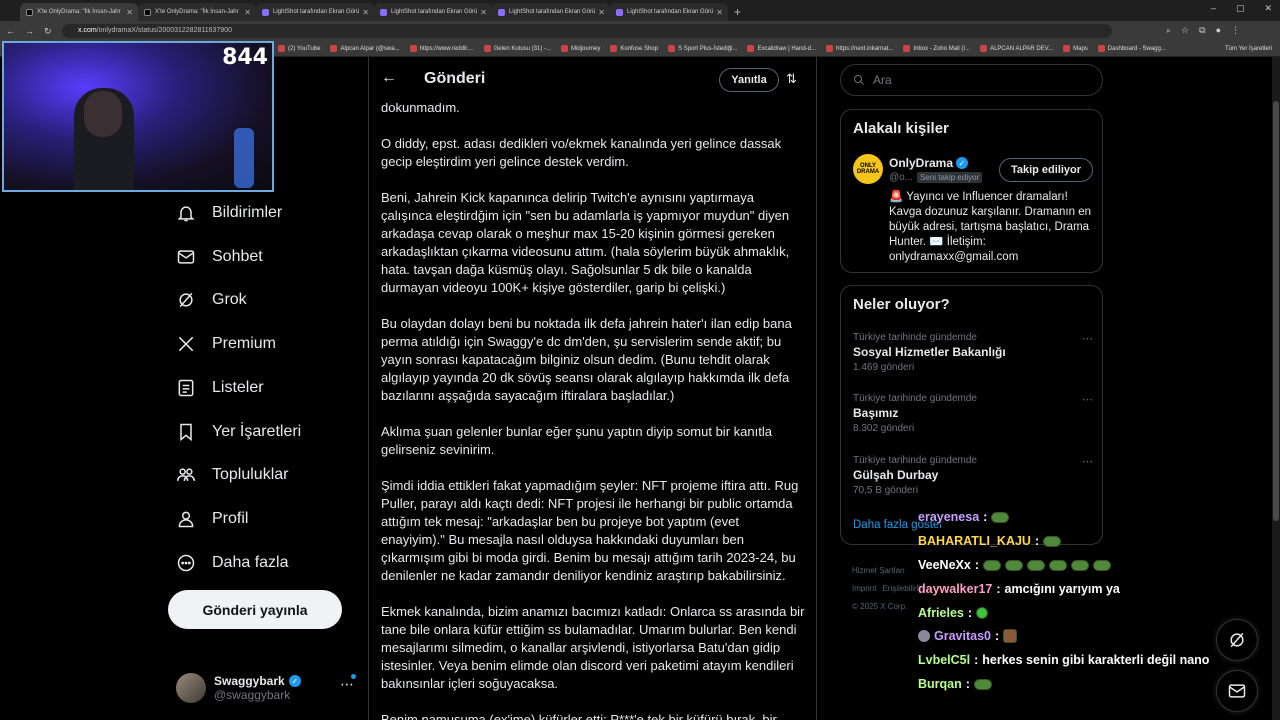  Describe the element at coordinates (1237, 691) in the screenshot. I see `messages-fab` at that location.